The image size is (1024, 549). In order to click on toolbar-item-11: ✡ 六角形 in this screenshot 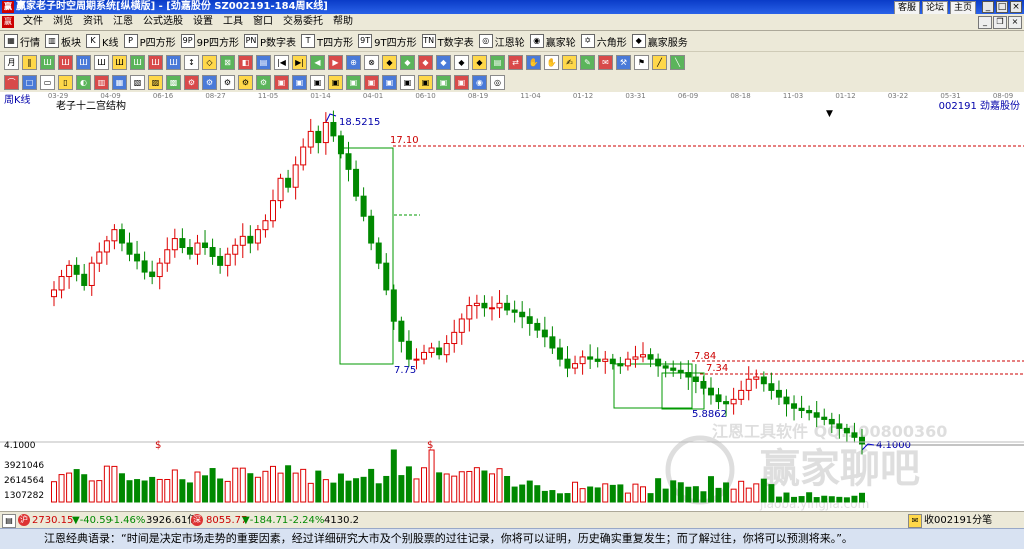, I will do `click(603, 41)`.